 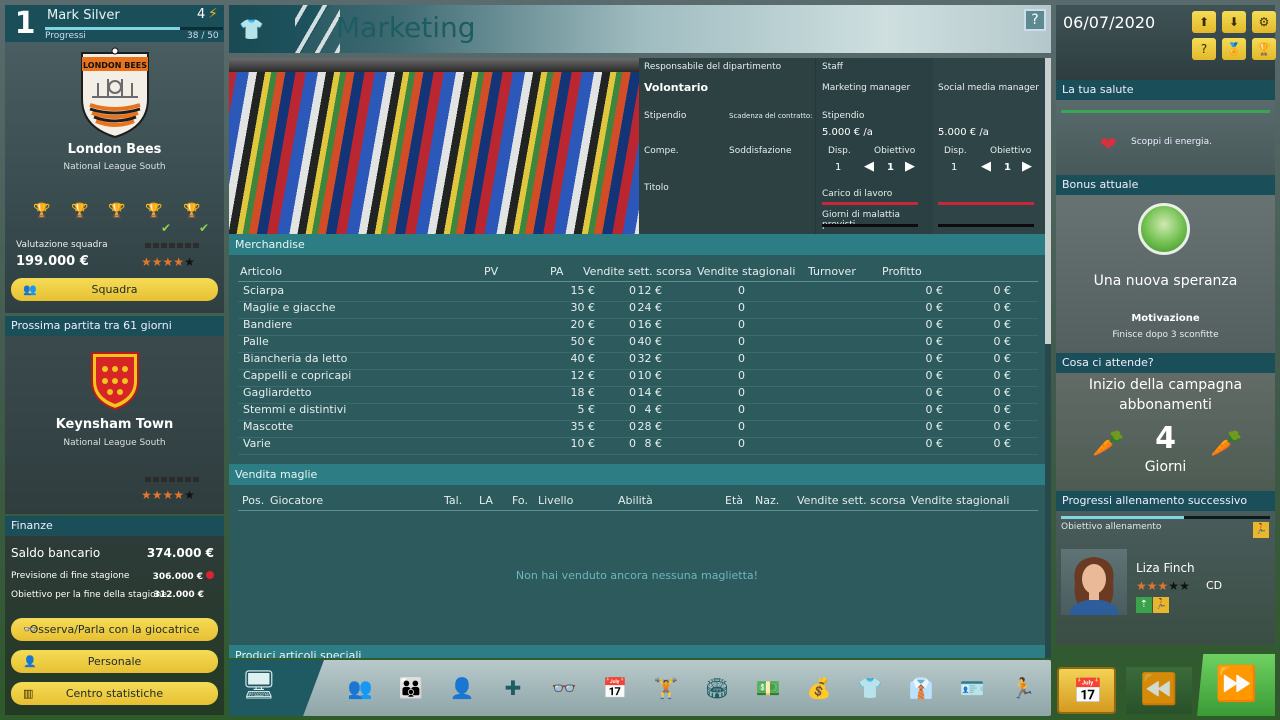 What do you see at coordinates (1141, 586) in the screenshot?
I see `star-filled-icon: ★` at bounding box center [1141, 586].